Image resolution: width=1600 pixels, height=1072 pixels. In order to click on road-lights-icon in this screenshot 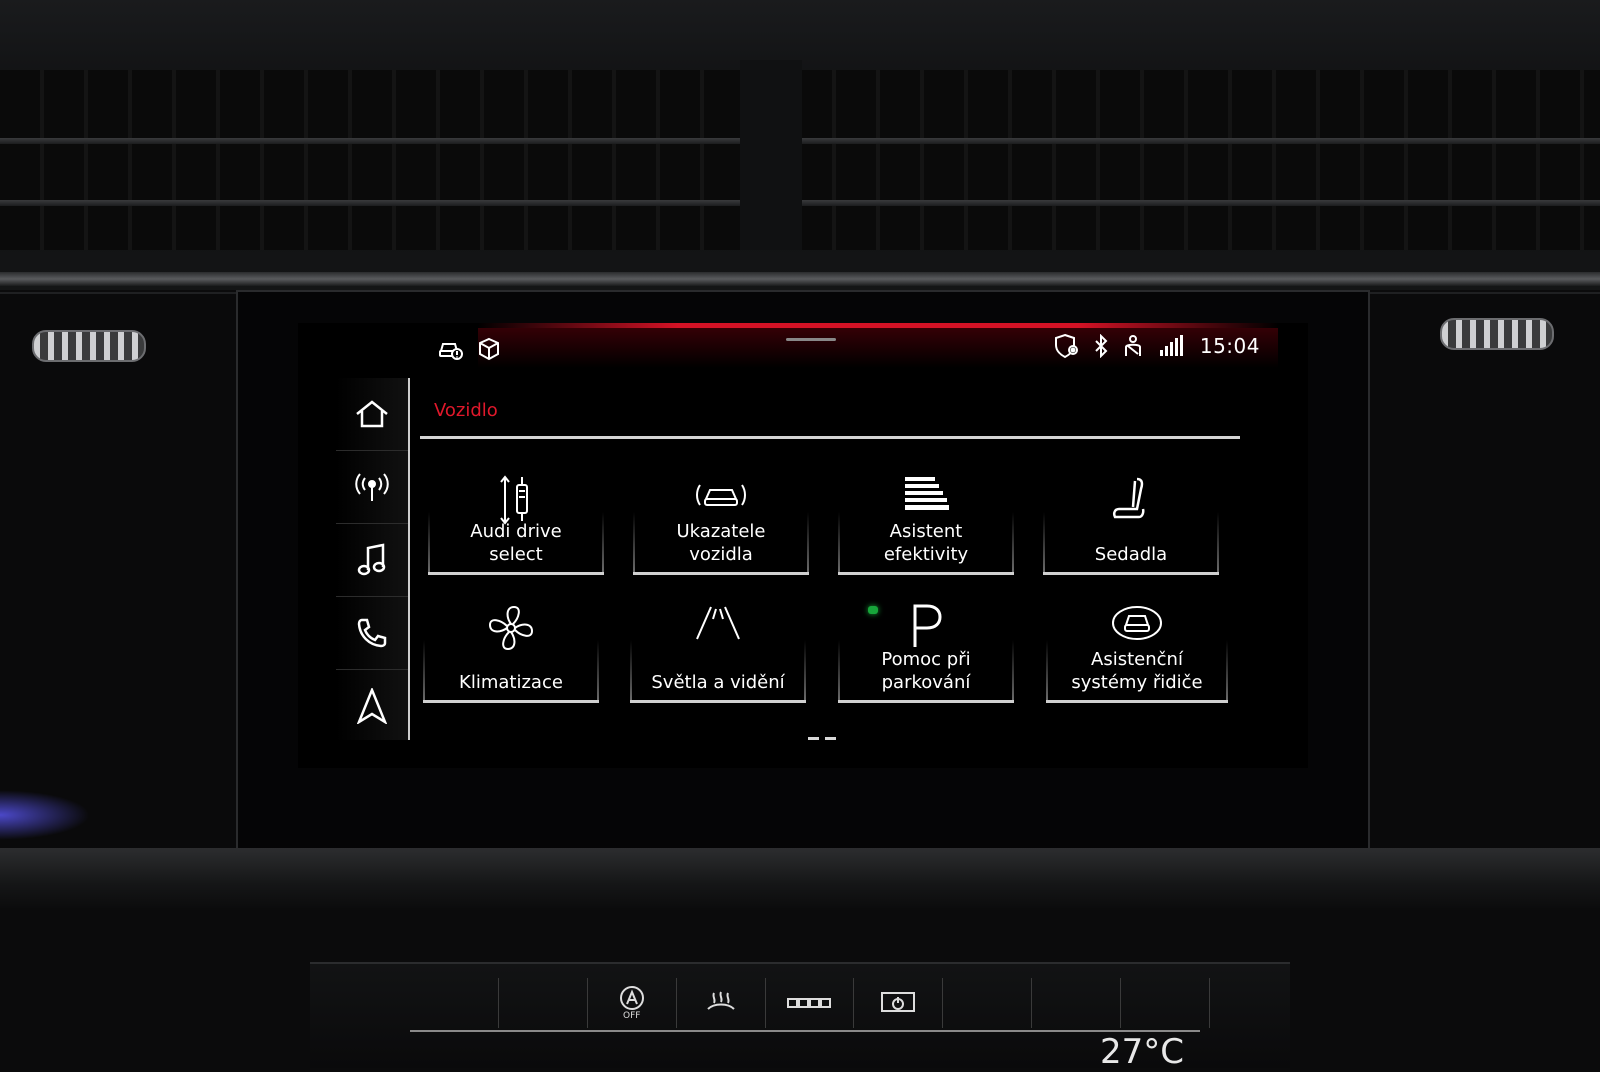, I will do `click(718, 625)`.